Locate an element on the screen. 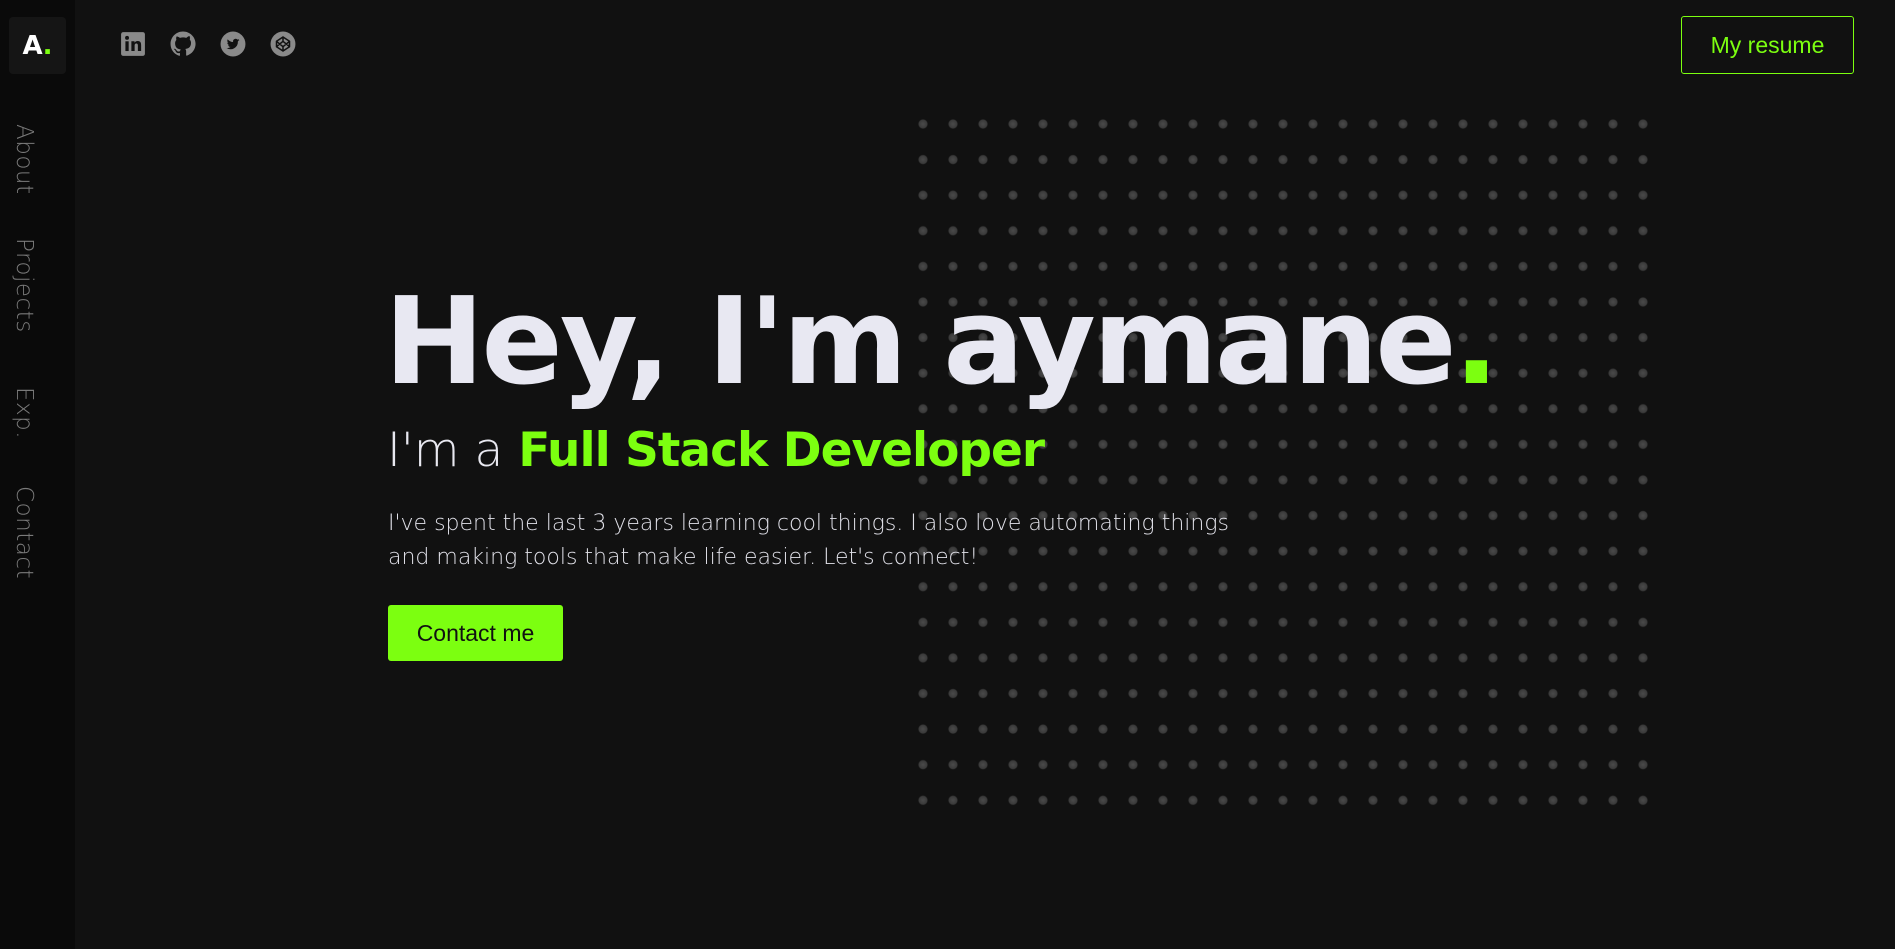 Image resolution: width=1895 pixels, height=949 pixels. hero-title-text: Hey, I'm aymane is located at coordinates (920, 342).